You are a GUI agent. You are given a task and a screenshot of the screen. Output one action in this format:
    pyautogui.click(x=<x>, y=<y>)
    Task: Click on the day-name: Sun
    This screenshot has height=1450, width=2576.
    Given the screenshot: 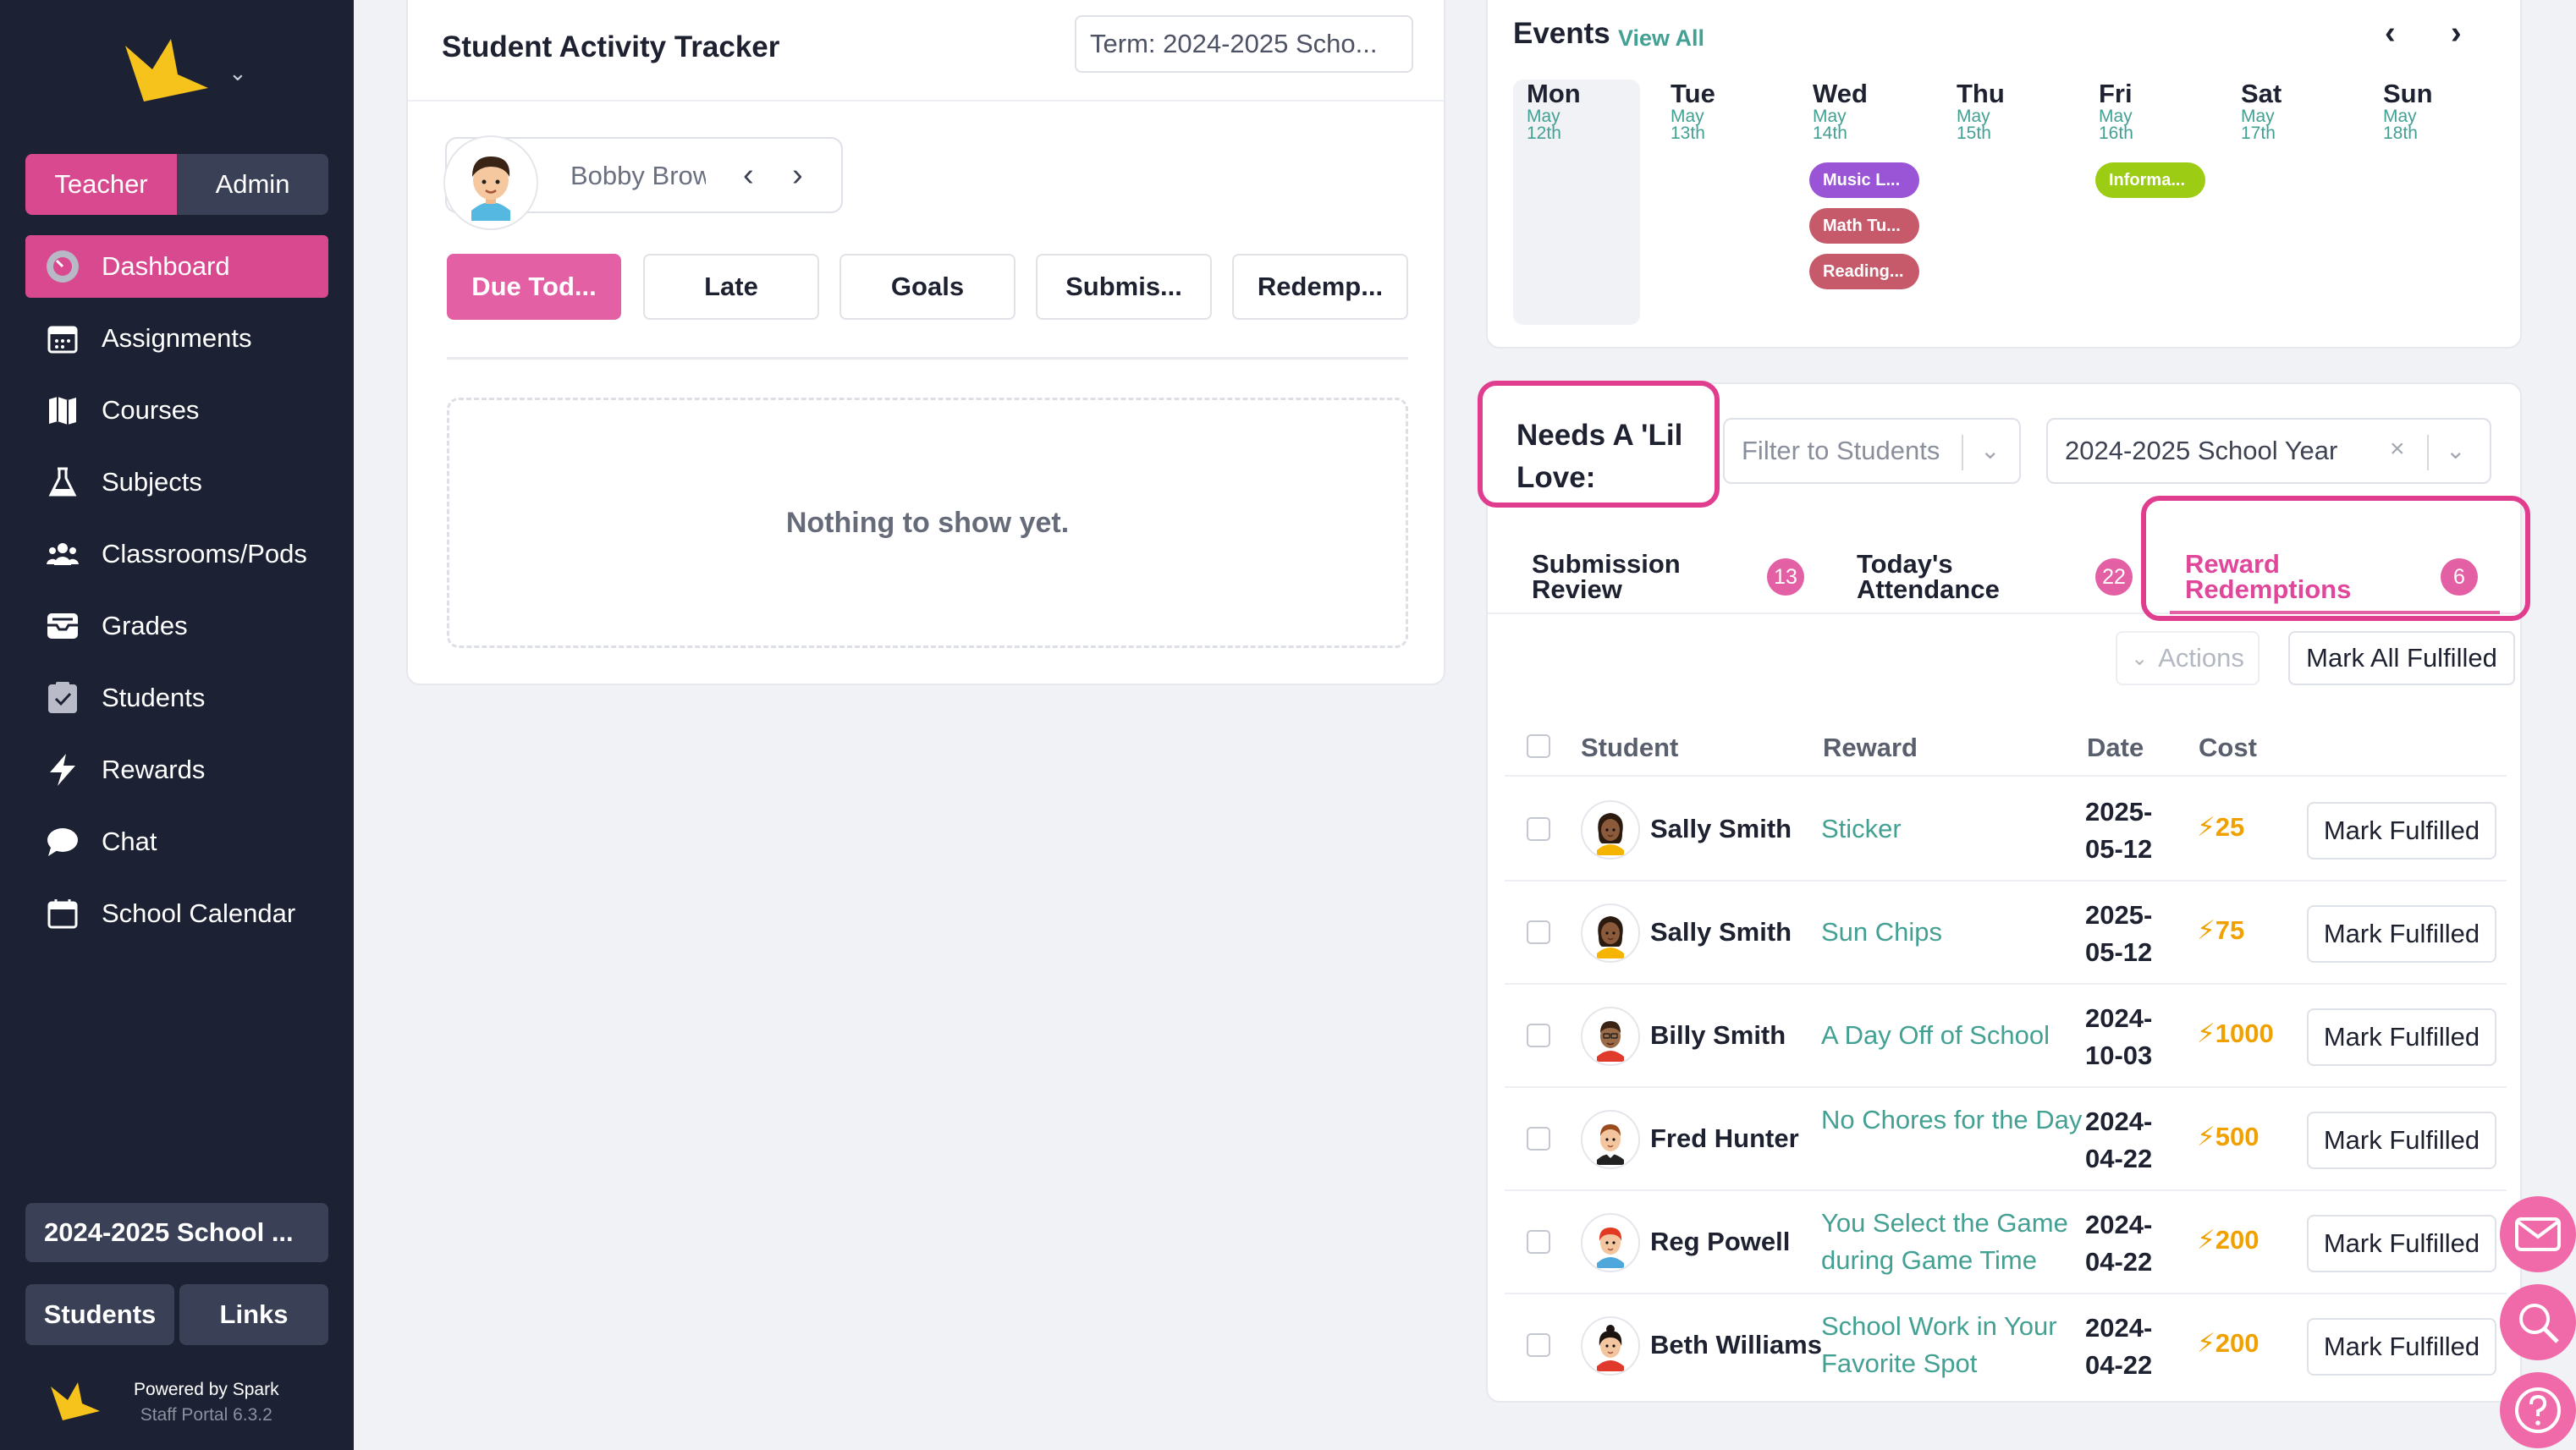 What is the action you would take?
    pyautogui.click(x=2408, y=93)
    